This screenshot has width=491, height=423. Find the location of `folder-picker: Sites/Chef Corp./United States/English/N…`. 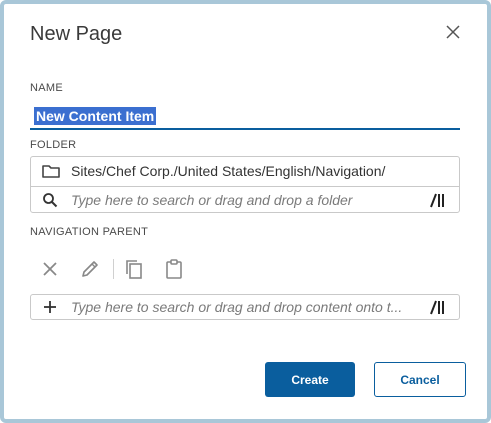

folder-picker: Sites/Chef Corp./United States/English/N… is located at coordinates (245, 184).